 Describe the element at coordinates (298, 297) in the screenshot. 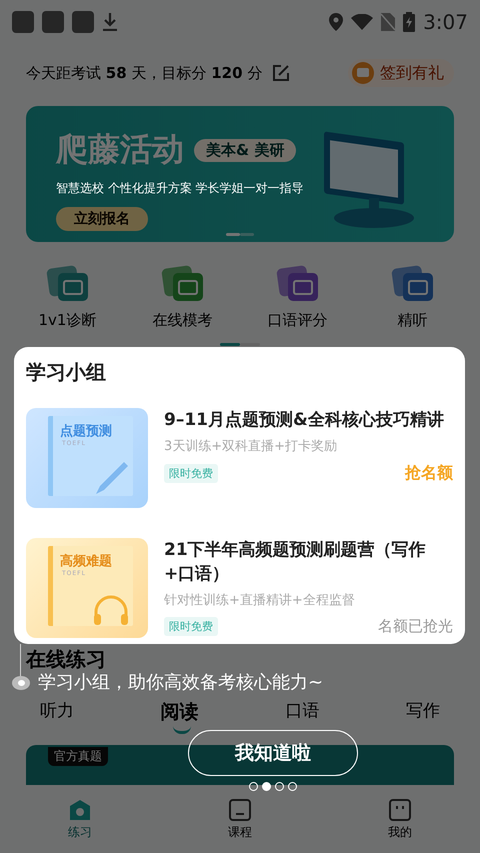

I see `shortcut-button: 口语评分` at that location.